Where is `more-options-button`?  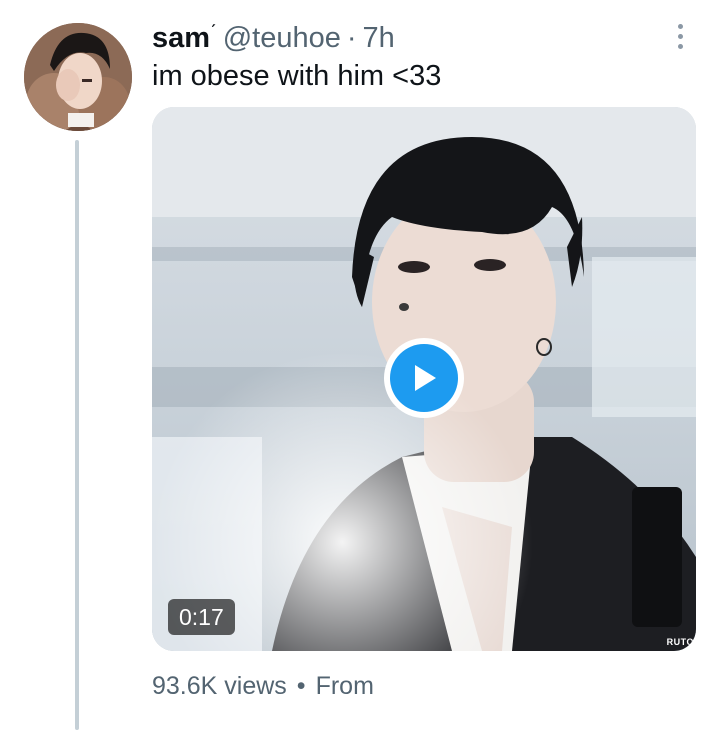
more-options-button is located at coordinates (680, 36).